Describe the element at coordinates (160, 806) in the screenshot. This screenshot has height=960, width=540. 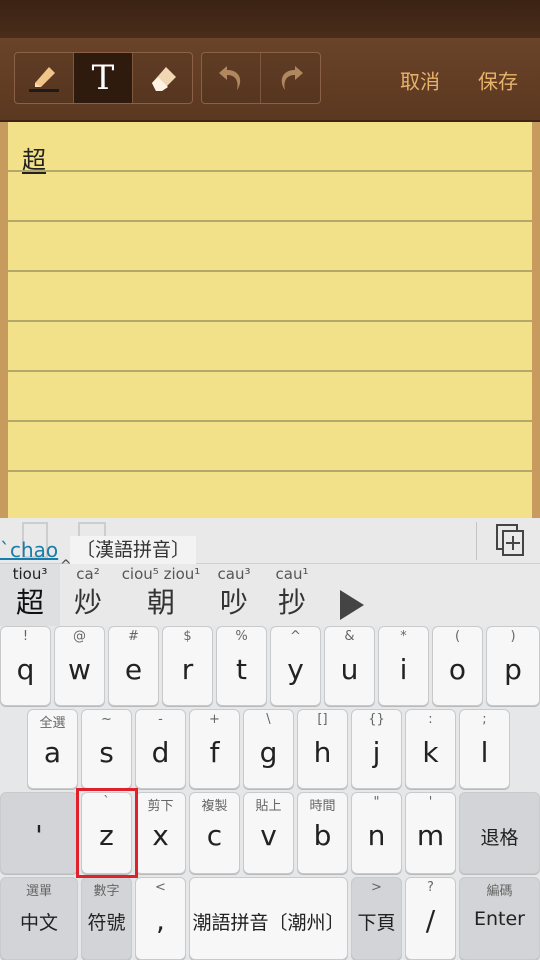
I see `key-hint: 剪下` at that location.